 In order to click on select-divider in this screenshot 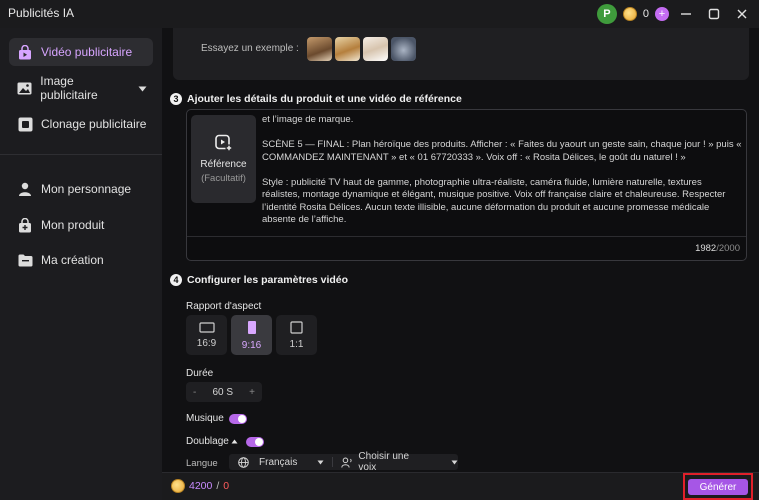, I will do `click(332, 462)`.